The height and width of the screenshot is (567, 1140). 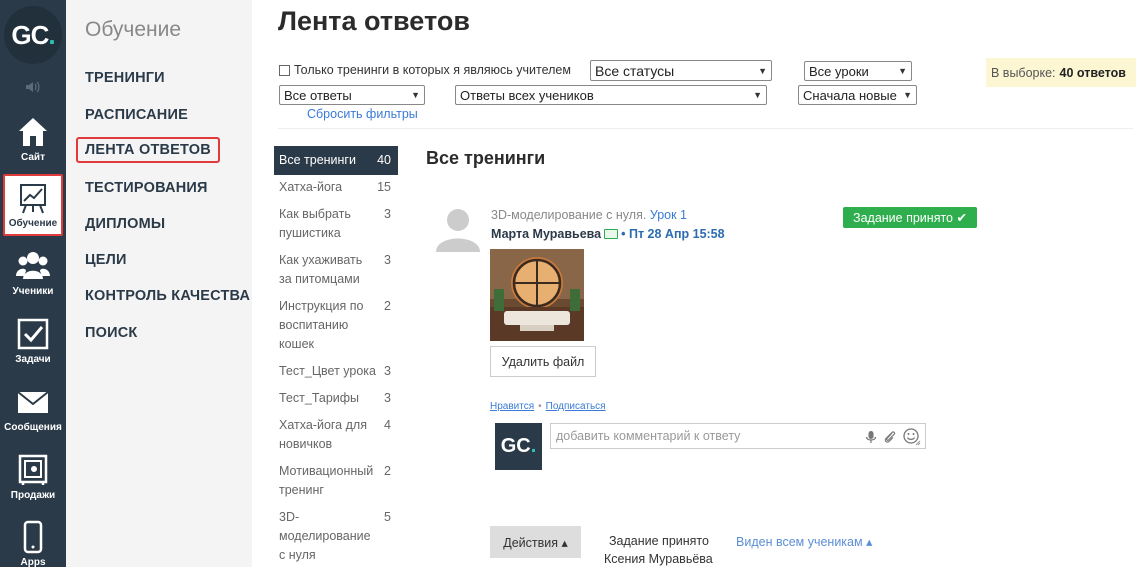 What do you see at coordinates (146, 188) in the screenshot?
I see `subnav-item-testing: ТЕСТИРОВАНИЯ` at bounding box center [146, 188].